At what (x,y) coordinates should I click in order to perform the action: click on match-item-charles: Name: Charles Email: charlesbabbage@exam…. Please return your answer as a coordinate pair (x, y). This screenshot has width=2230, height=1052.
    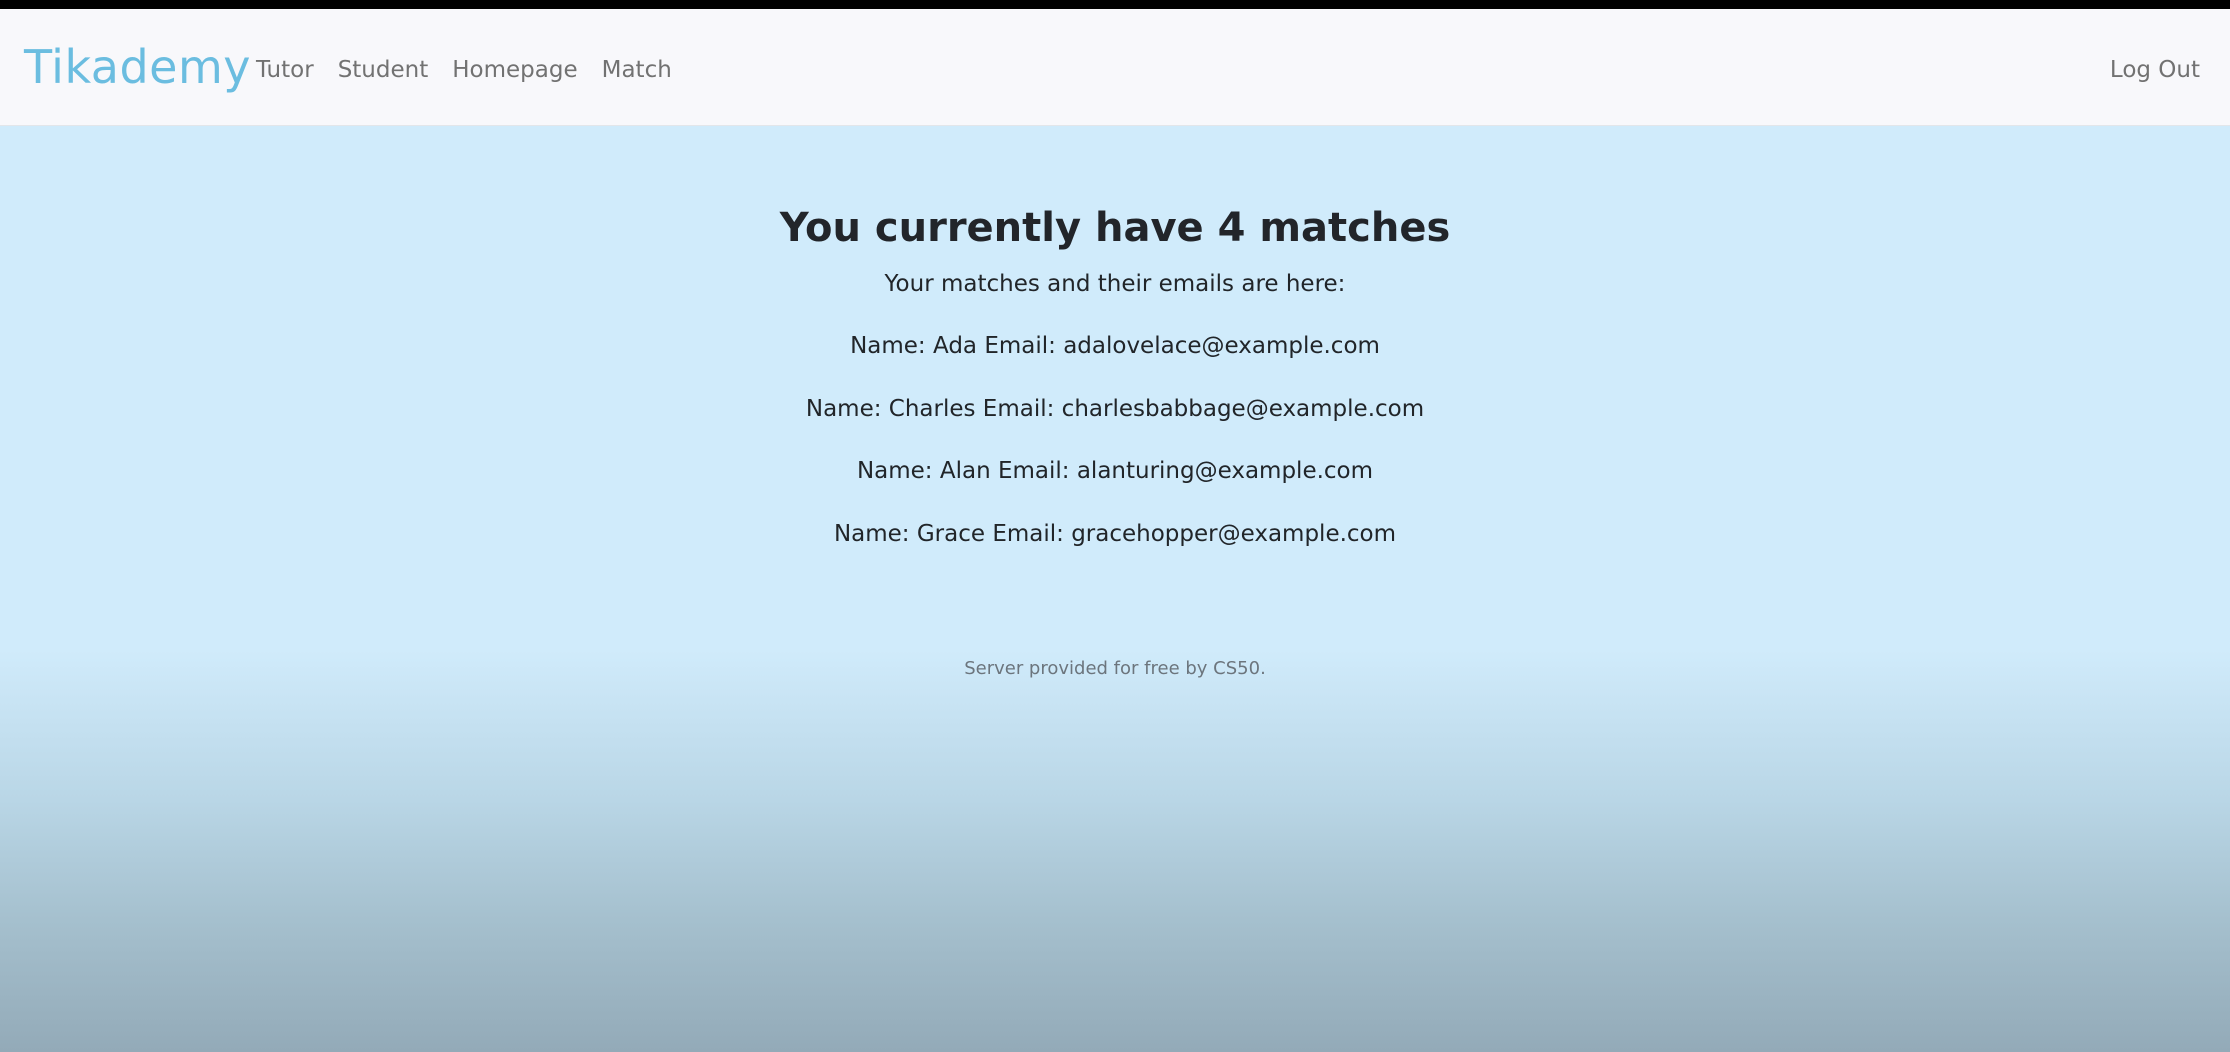
    Looking at the image, I should click on (1115, 408).